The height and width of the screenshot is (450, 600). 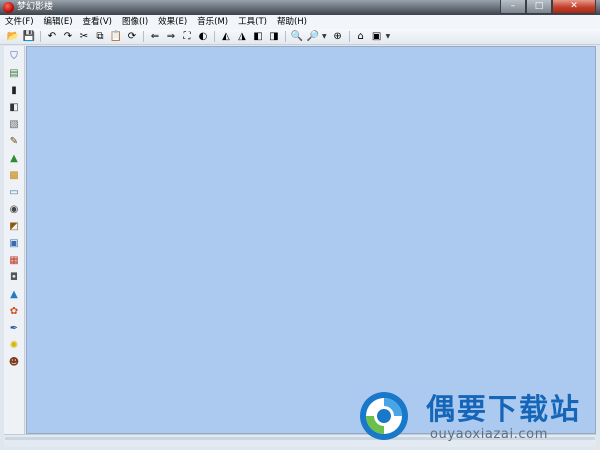 I want to click on camera-icon: ◉, so click(x=14, y=210).